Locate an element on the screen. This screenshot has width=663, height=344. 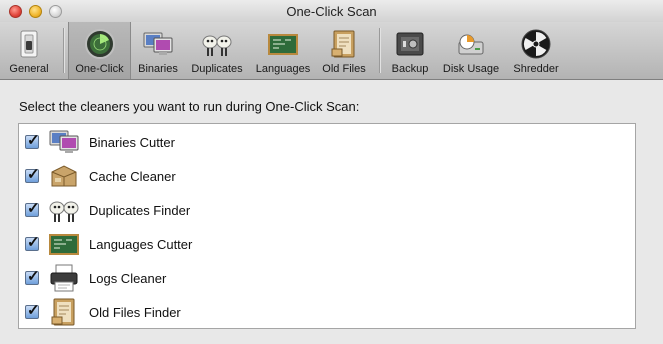
list-item-label: Logs Cleaner is located at coordinates (128, 278).